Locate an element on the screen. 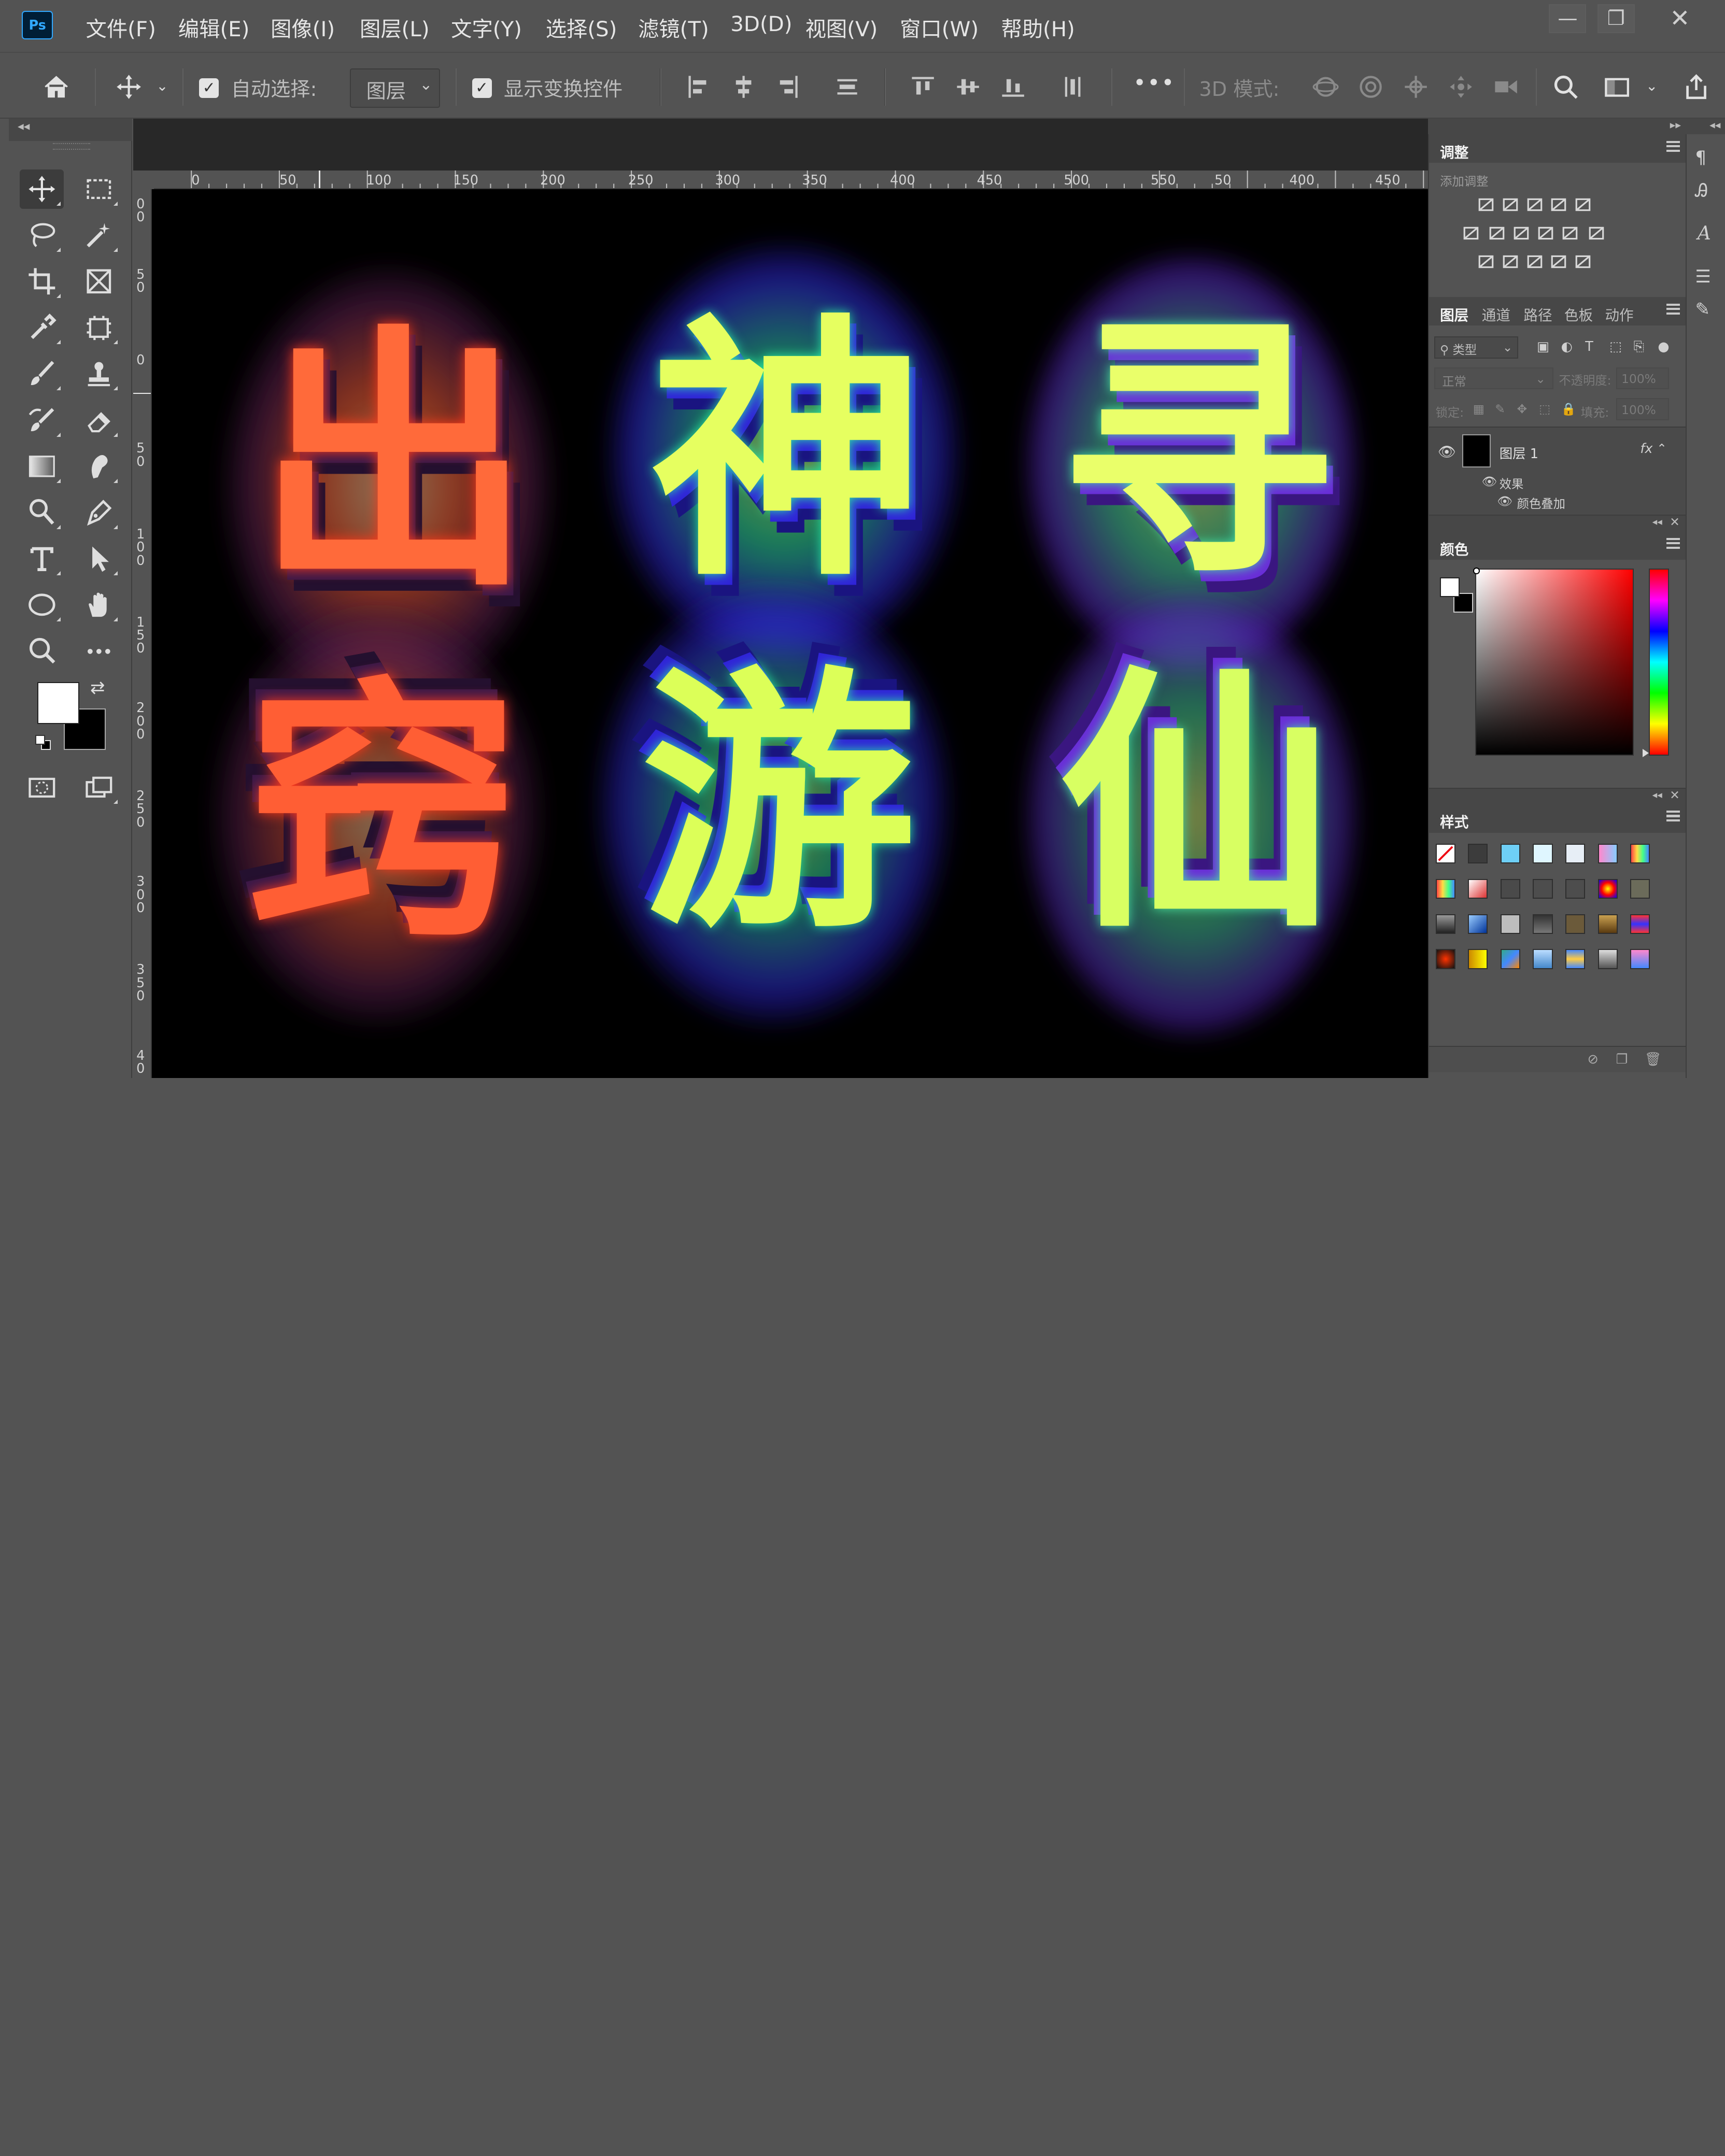  move-tool-icon is located at coordinates (128, 87).